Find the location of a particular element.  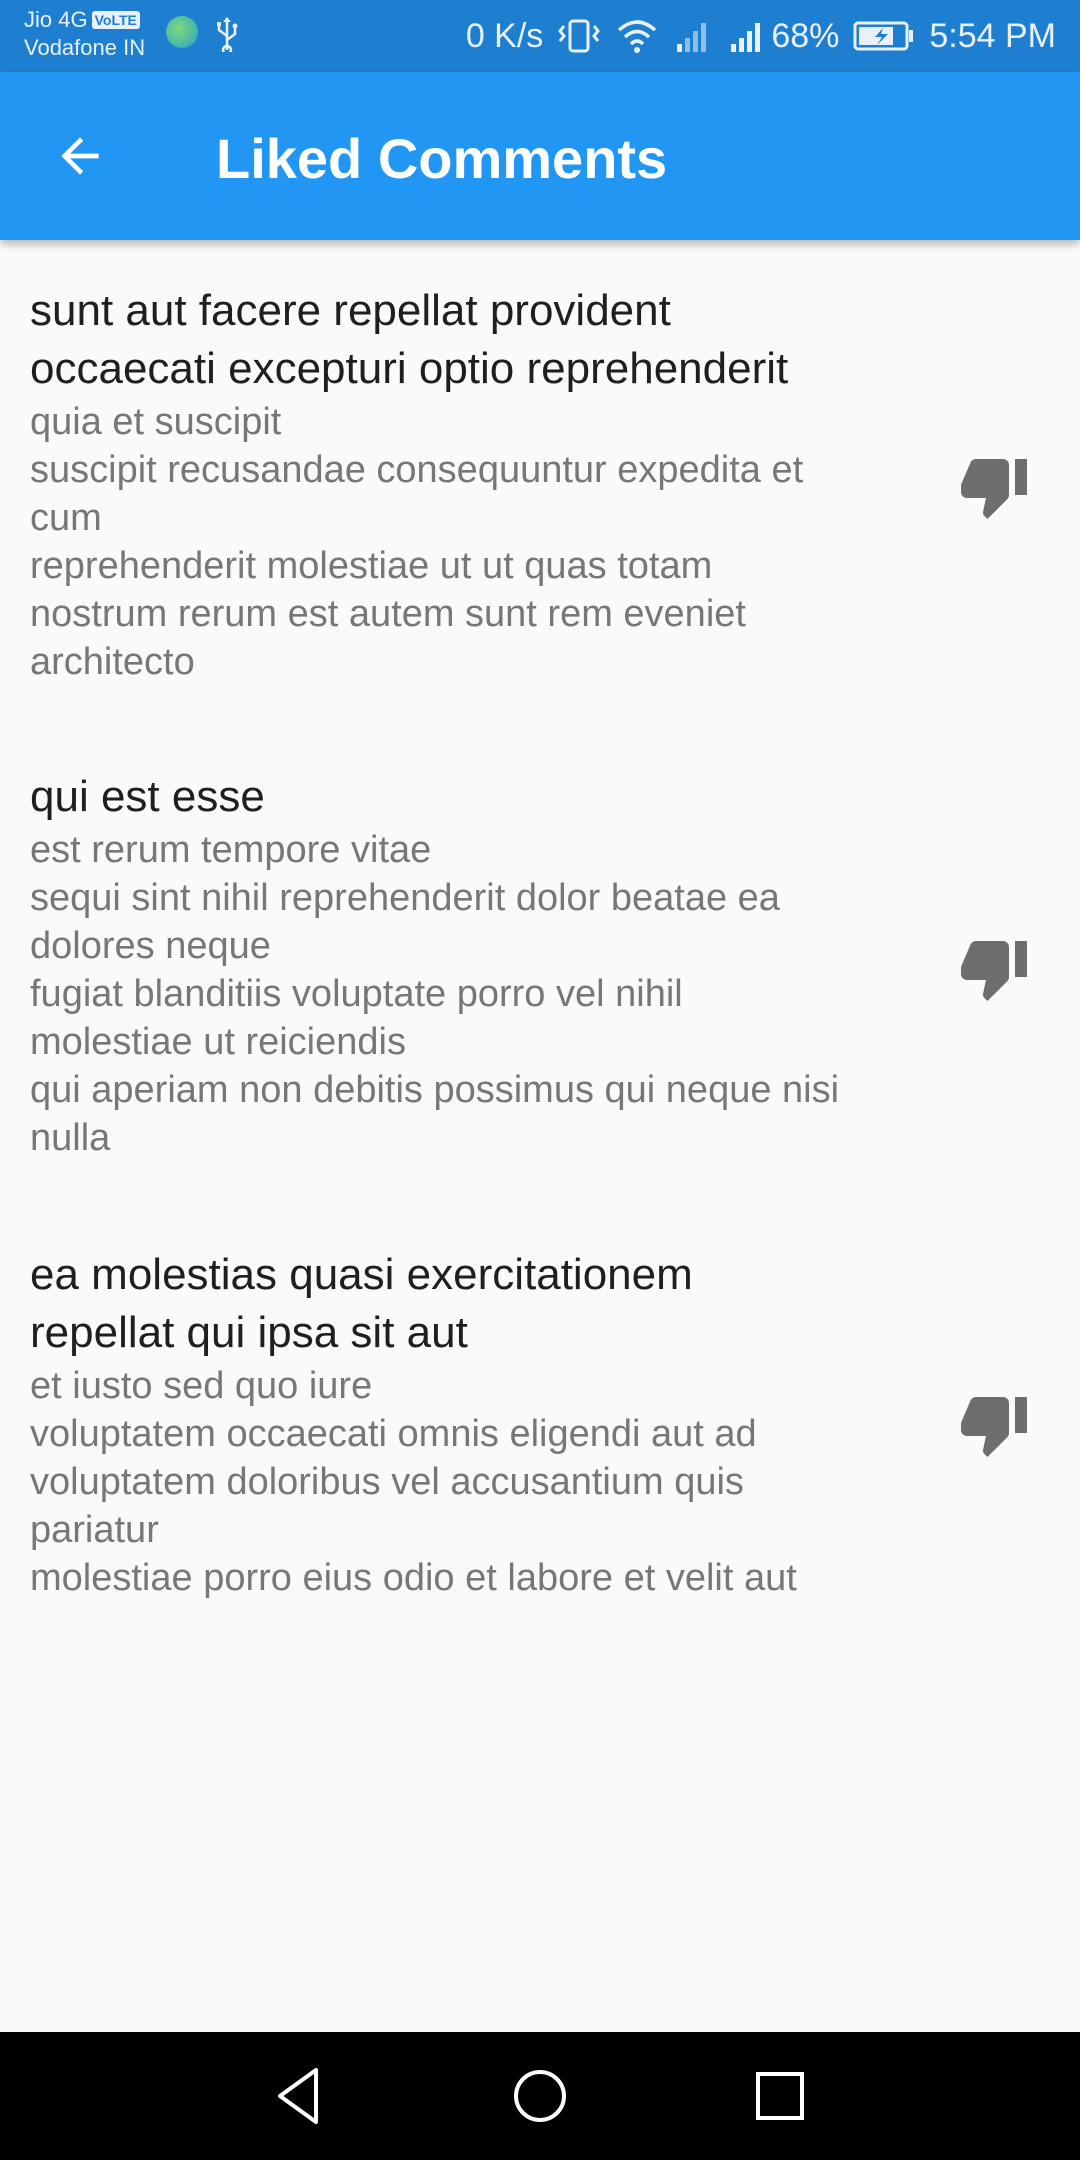

battery-charging-icon is located at coordinates (883, 36).